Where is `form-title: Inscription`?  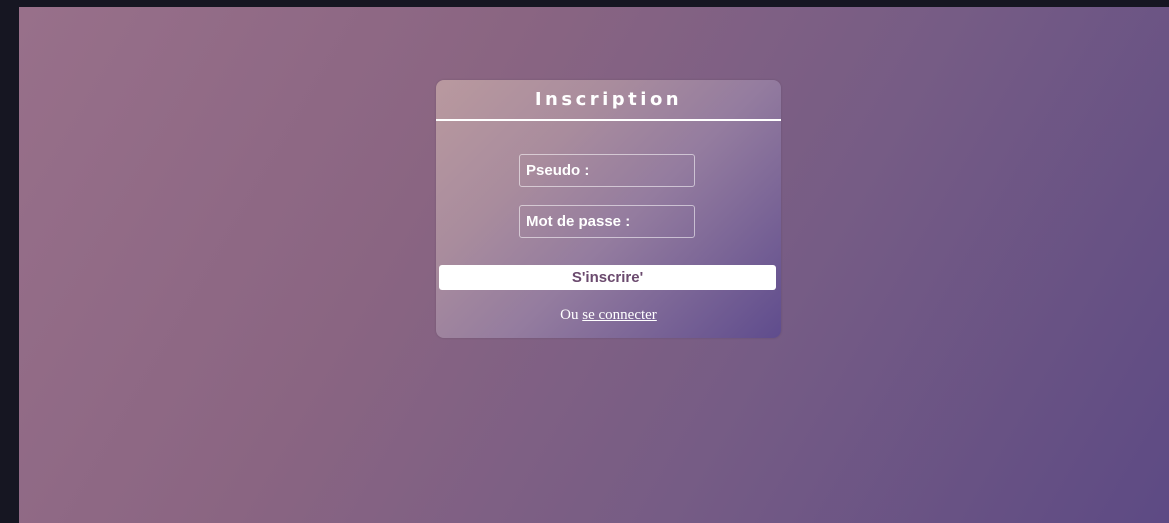 form-title: Inscription is located at coordinates (608, 99).